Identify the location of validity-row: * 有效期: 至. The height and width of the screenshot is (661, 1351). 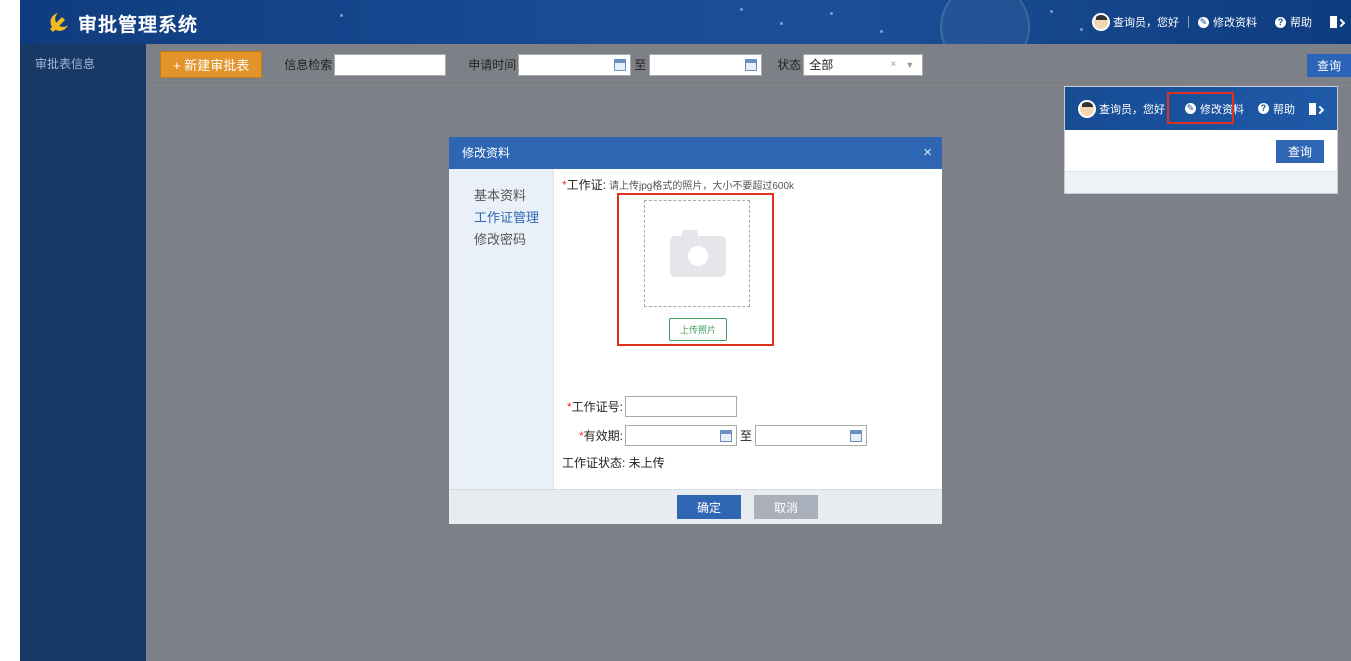
(723, 435).